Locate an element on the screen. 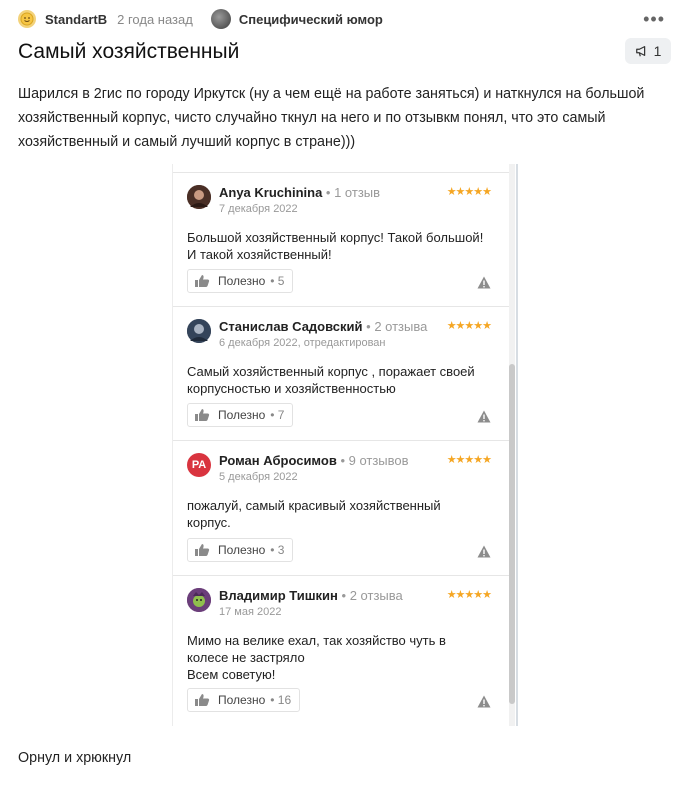 This screenshot has width=683, height=792. helpful-button: Полезно • 7 is located at coordinates (240, 415).